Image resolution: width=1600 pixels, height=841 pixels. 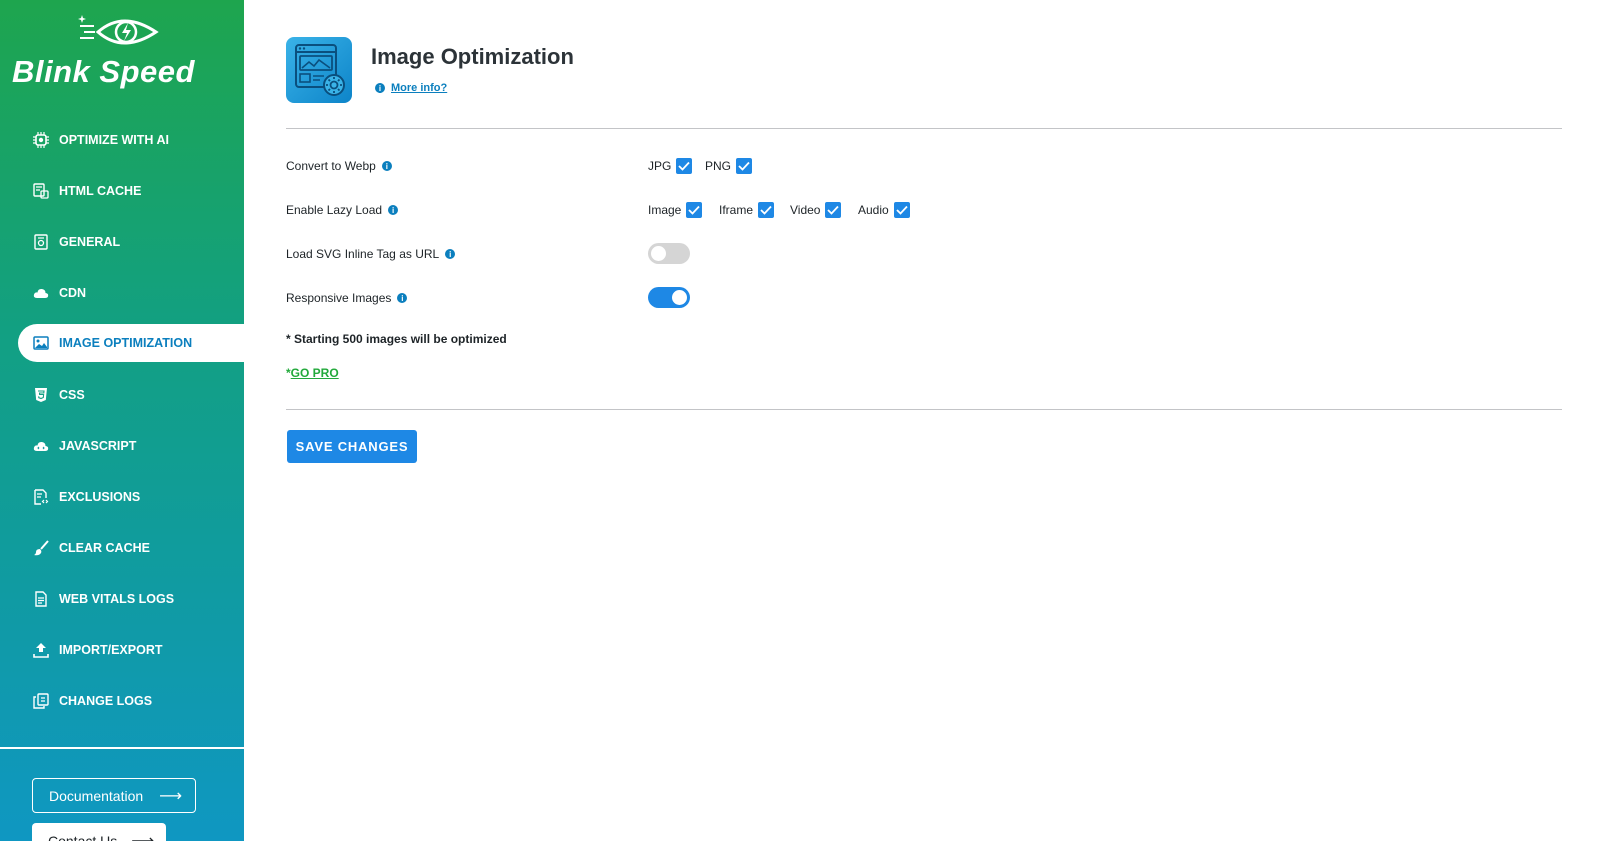 I want to click on image-label: Image, so click(x=665, y=210).